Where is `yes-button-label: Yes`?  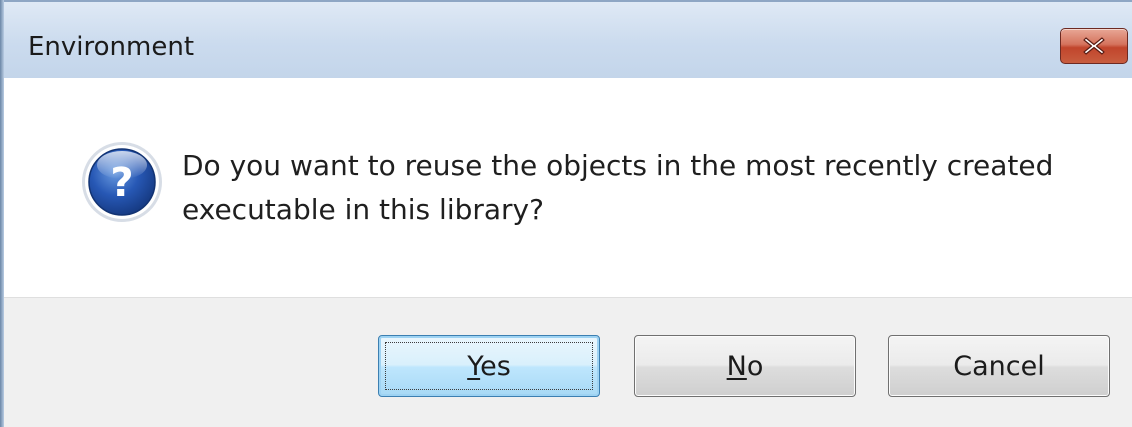
yes-button-label: Yes is located at coordinates (489, 366).